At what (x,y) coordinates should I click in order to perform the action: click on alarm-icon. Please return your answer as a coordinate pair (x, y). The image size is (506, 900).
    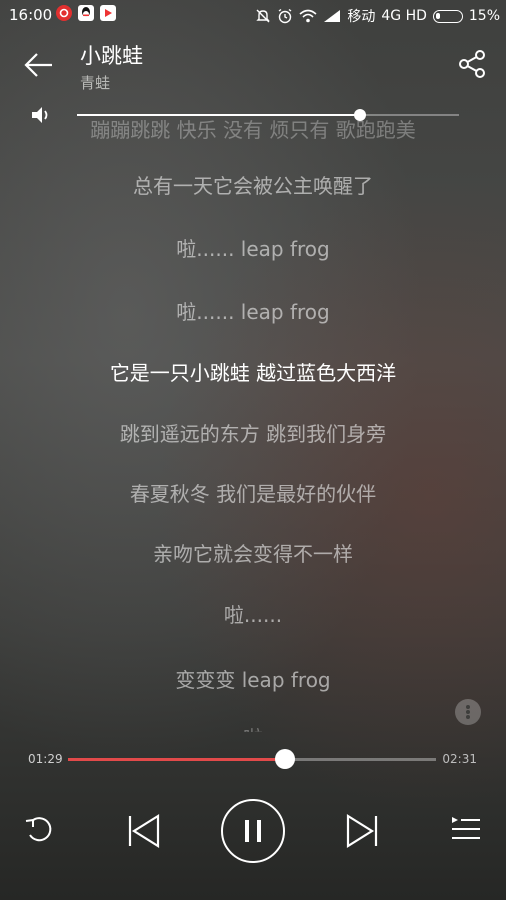
    Looking at the image, I should click on (285, 16).